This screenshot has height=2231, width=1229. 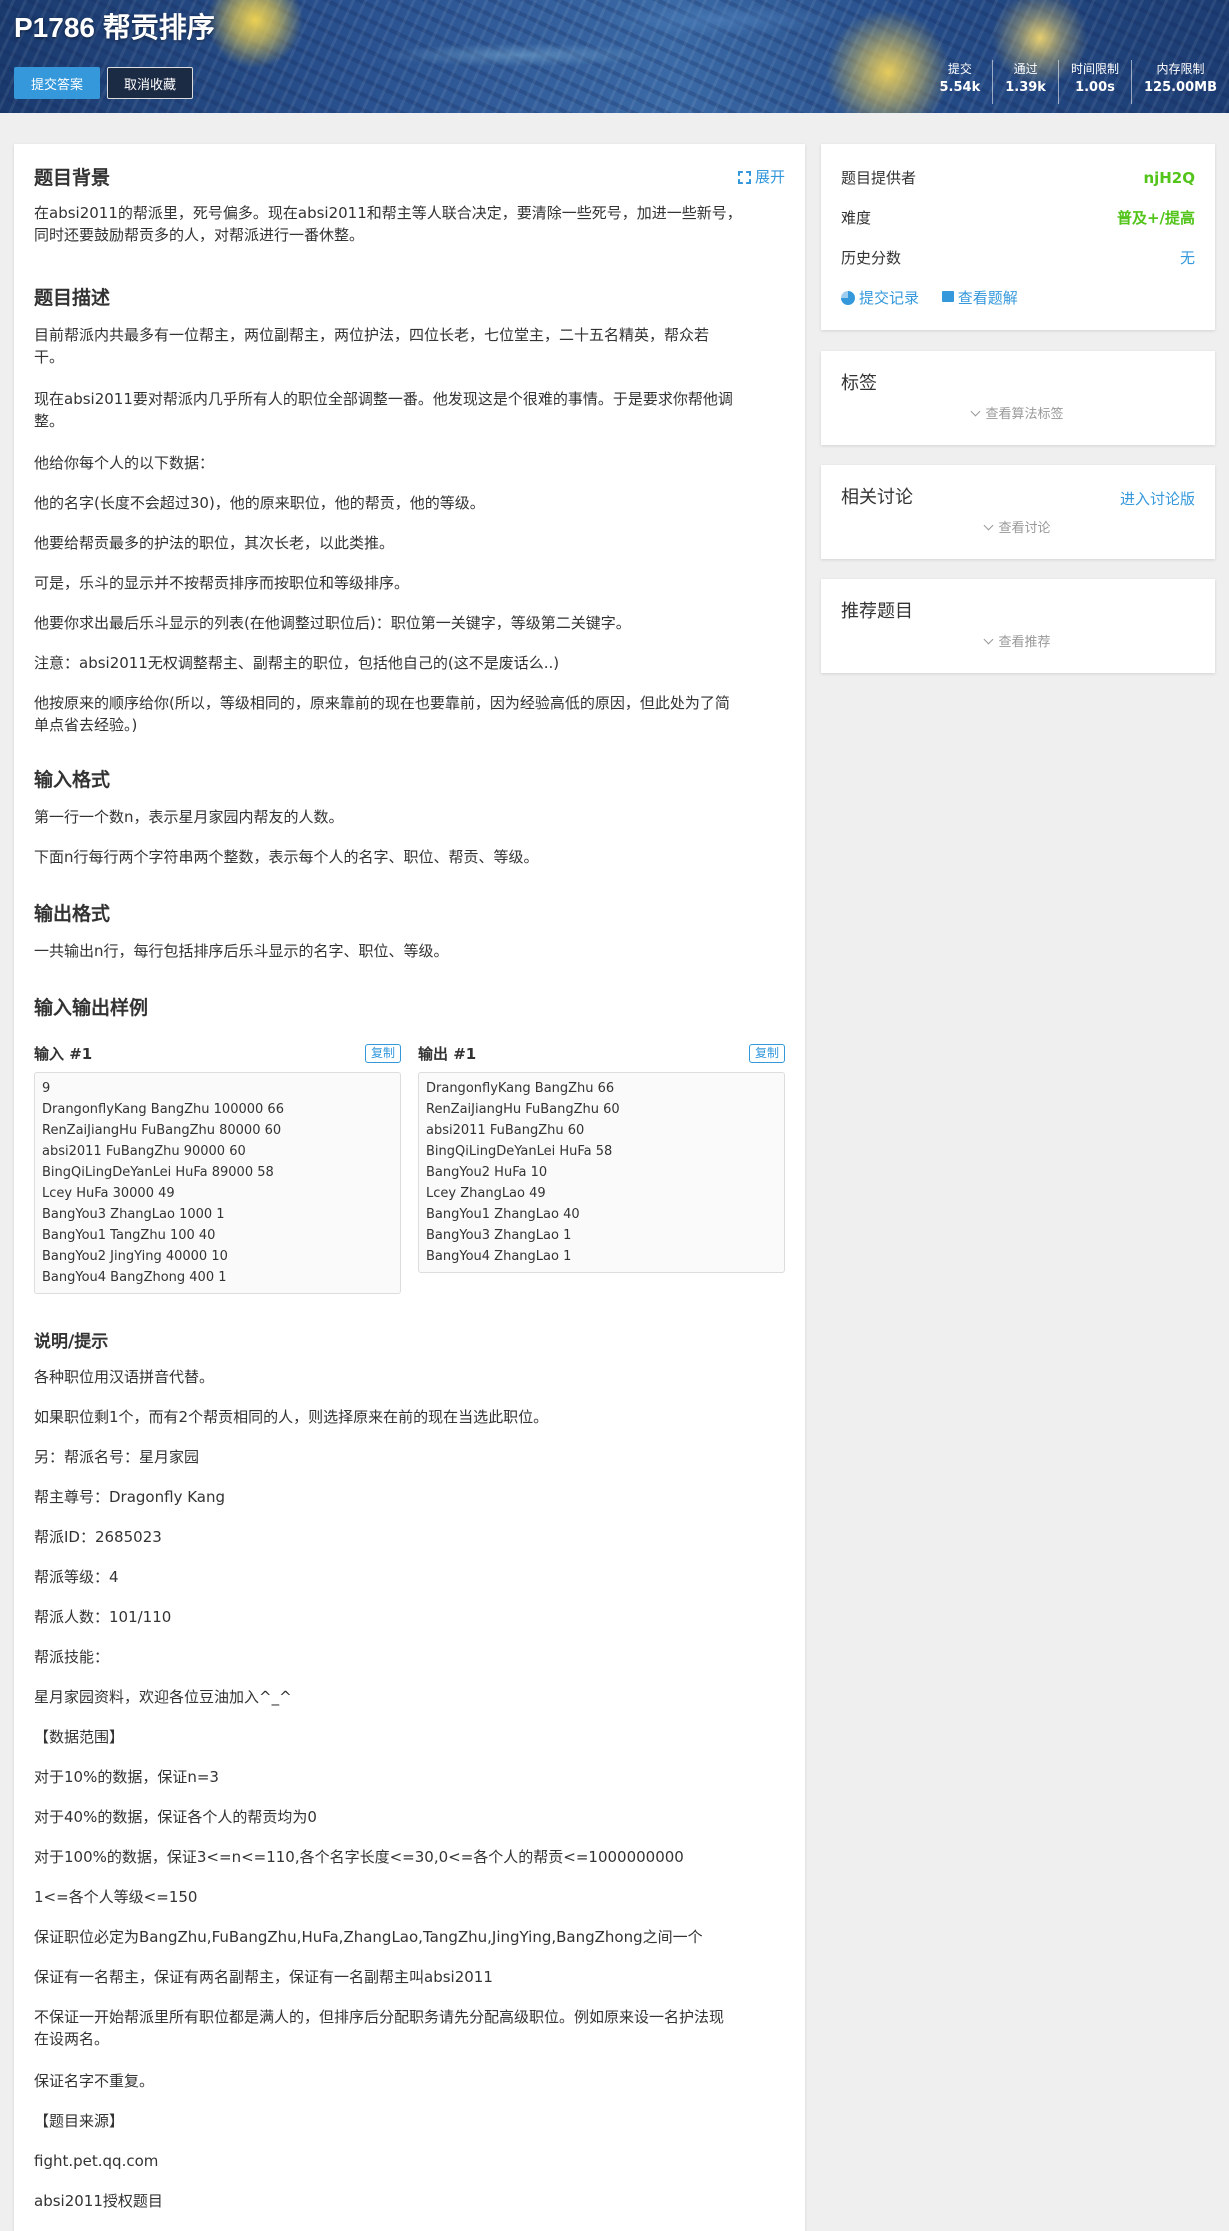 What do you see at coordinates (98, 2201) in the screenshot?
I see `hint-para: absi2011授权题目` at bounding box center [98, 2201].